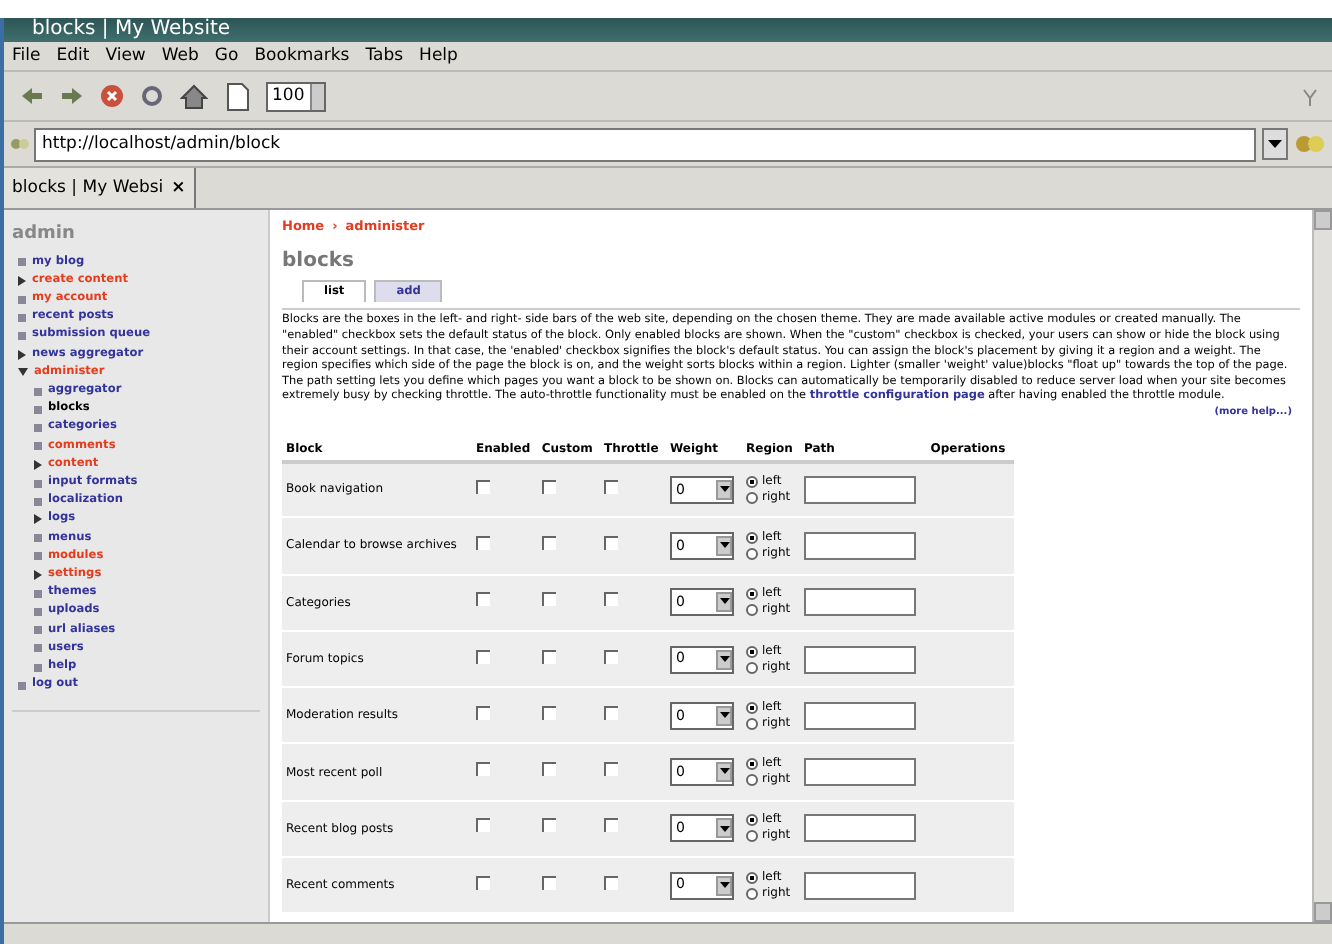 This screenshot has width=1332, height=944. Describe the element at coordinates (1310, 96) in the screenshot. I see `throbber-icon` at that location.